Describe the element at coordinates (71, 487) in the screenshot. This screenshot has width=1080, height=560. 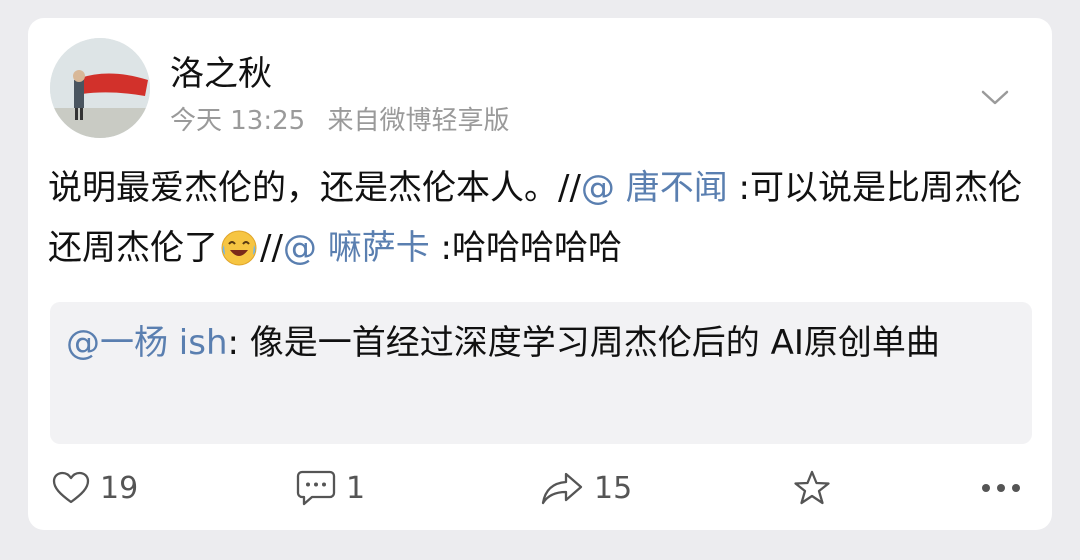
I see `heart-icon` at that location.